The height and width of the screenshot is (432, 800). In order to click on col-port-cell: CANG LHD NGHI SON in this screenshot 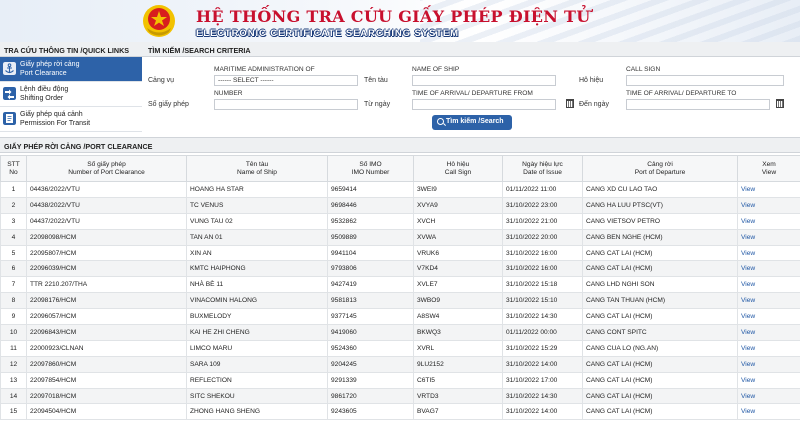, I will do `click(660, 285)`.